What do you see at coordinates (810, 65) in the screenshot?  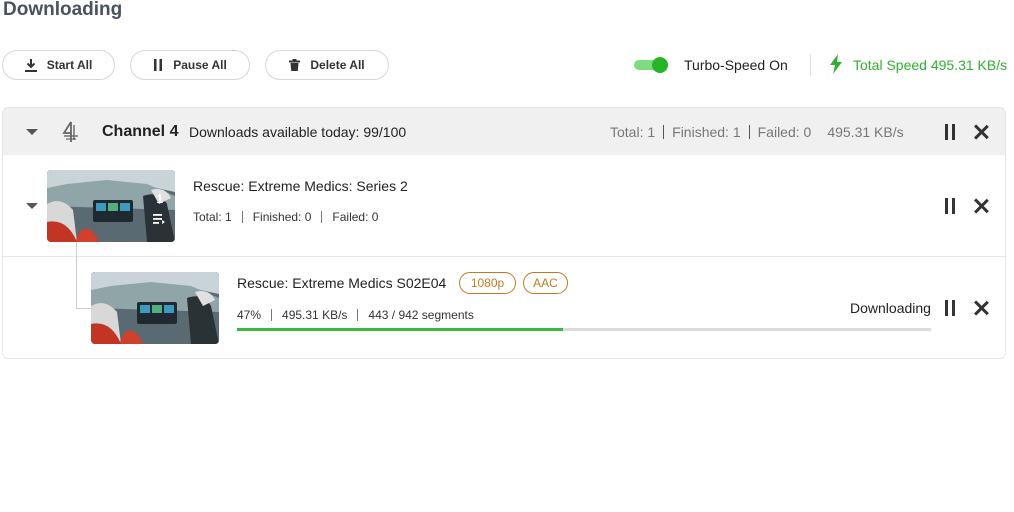 I see `toolbar-divider` at bounding box center [810, 65].